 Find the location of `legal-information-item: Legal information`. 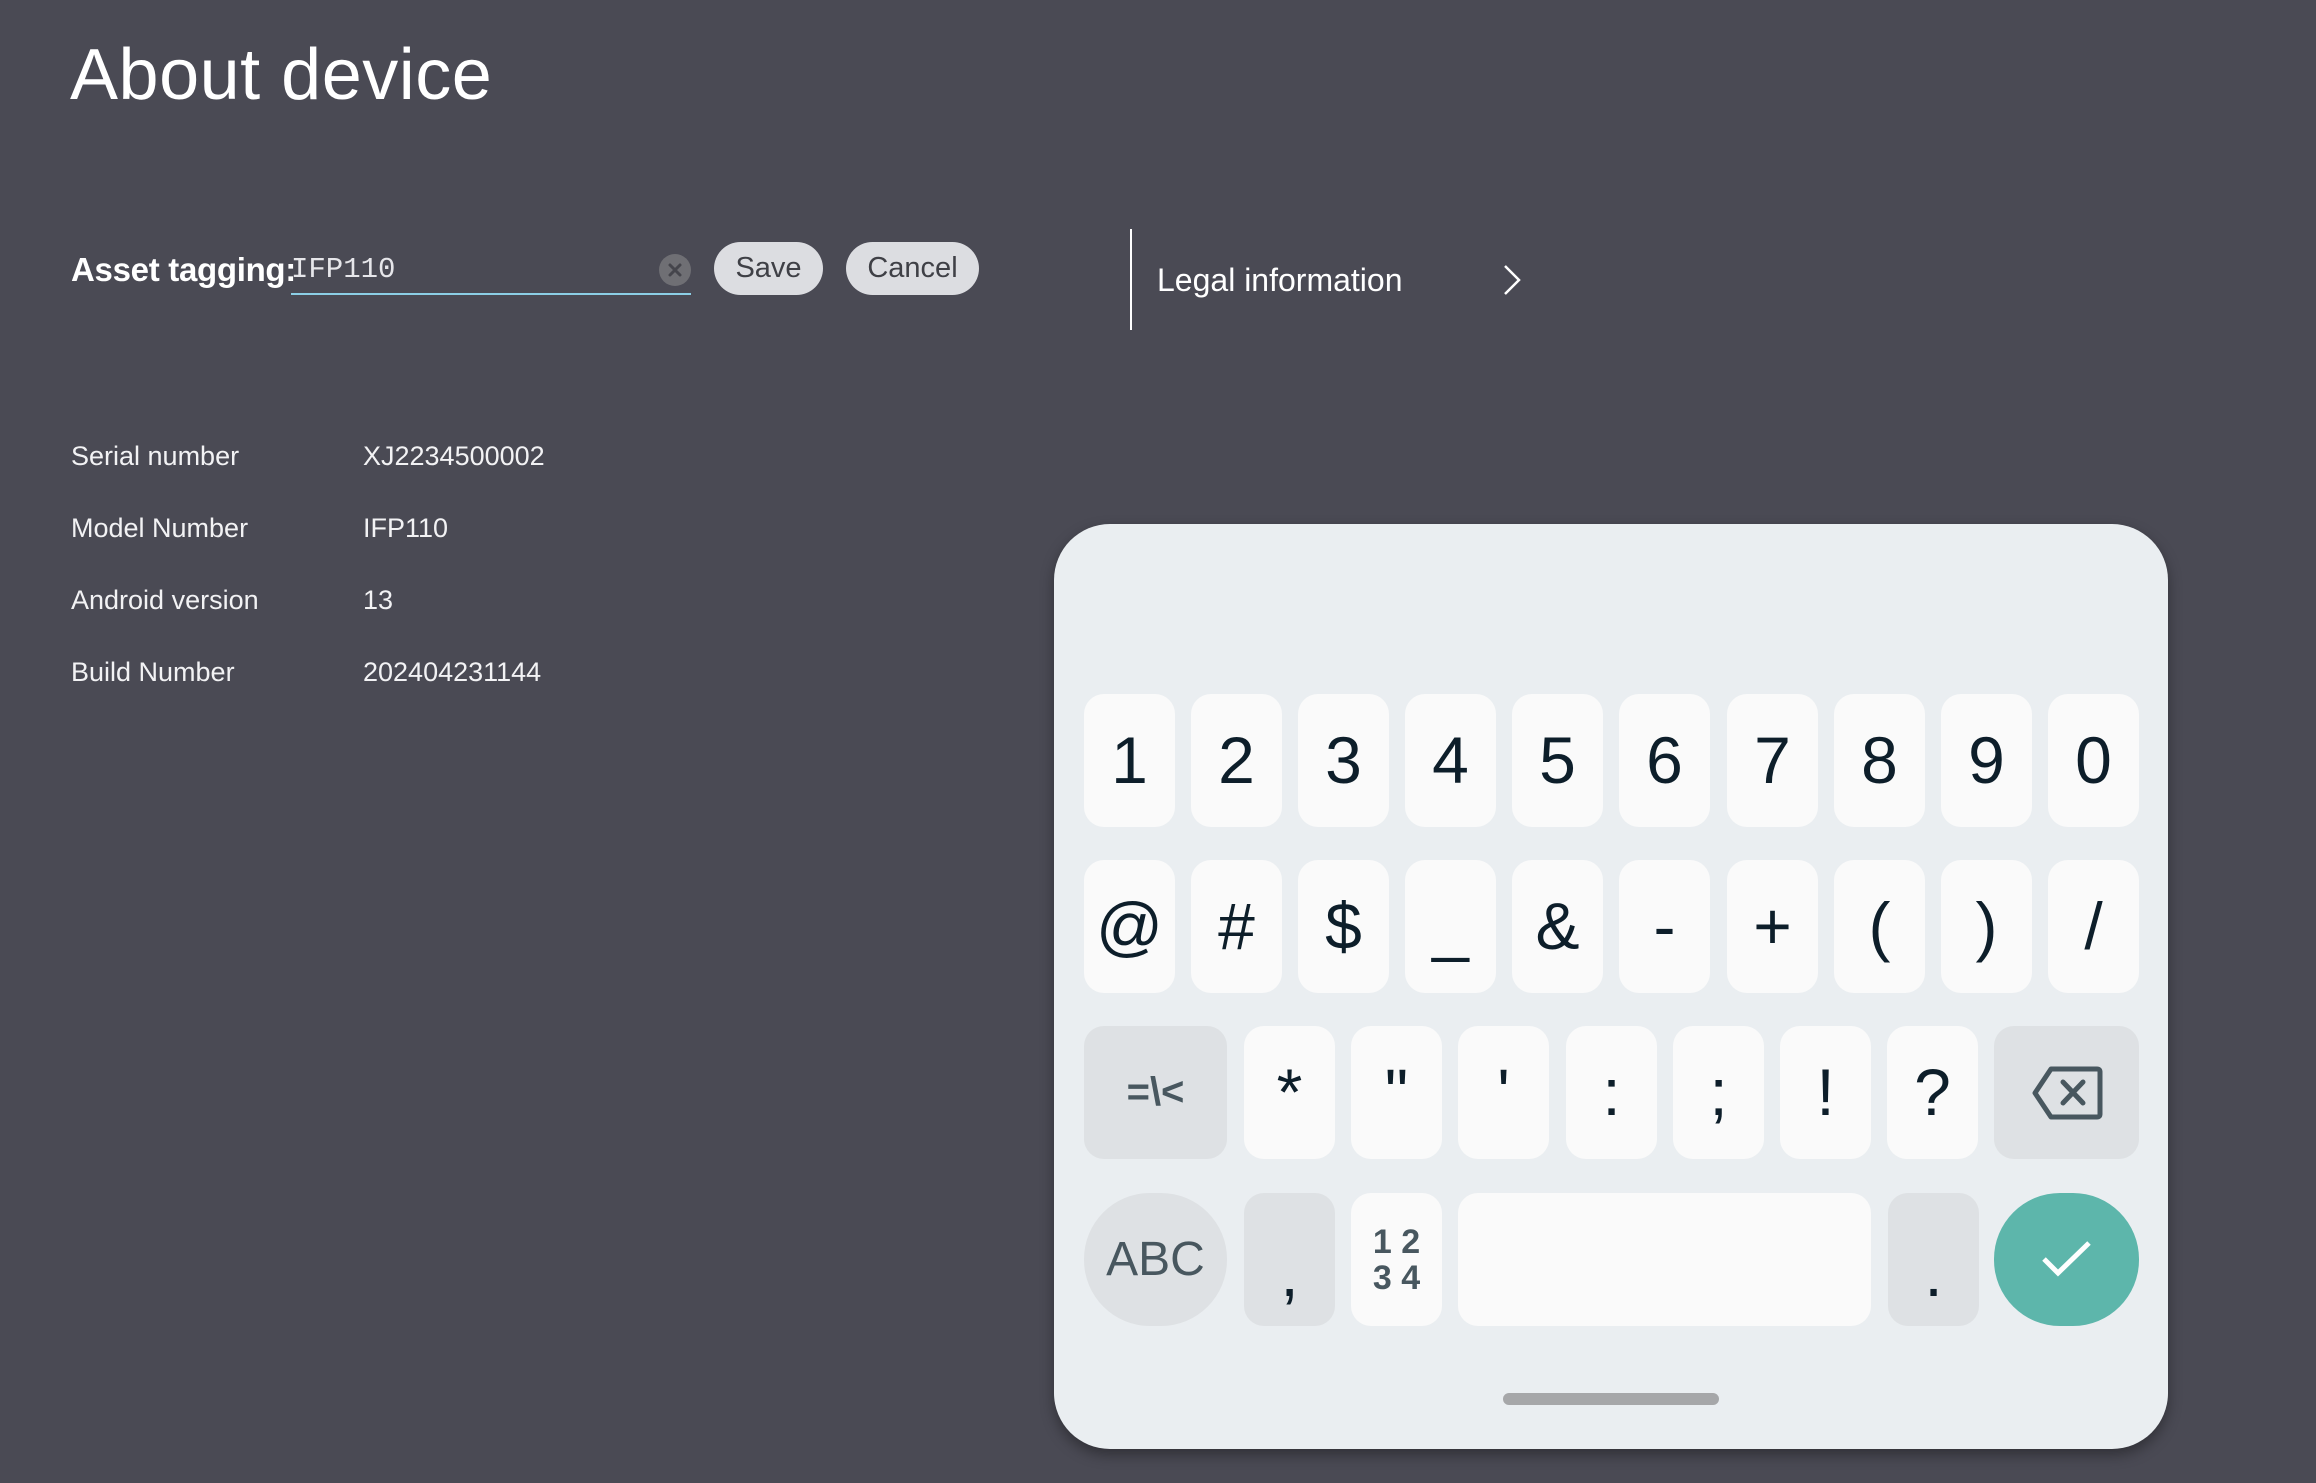

legal-information-item: Legal information is located at coordinates (1342, 280).